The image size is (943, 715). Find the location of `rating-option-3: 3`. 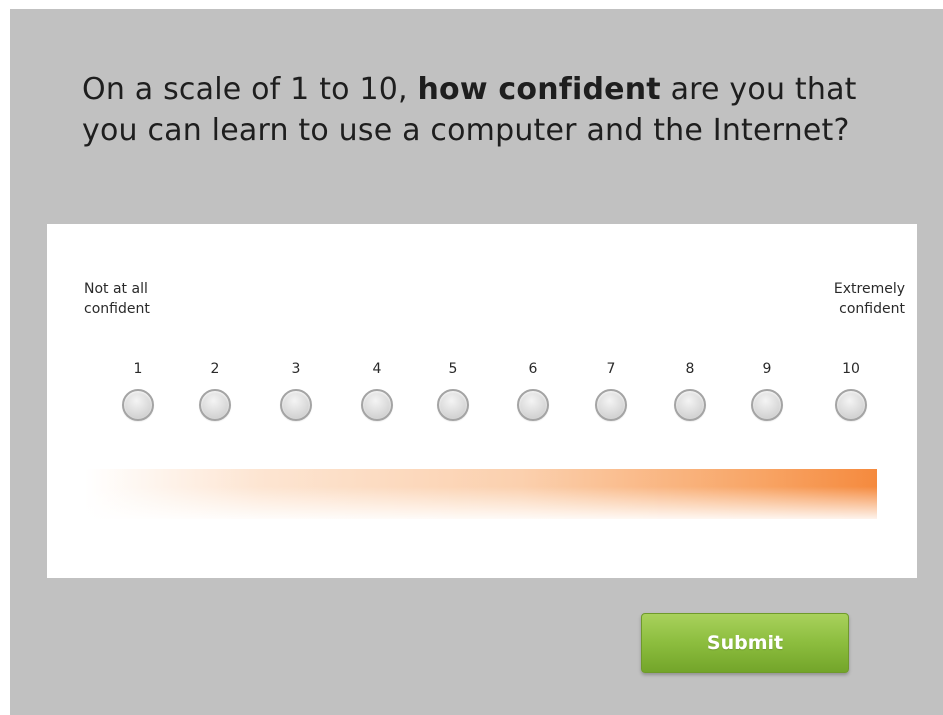

rating-option-3: 3 is located at coordinates (296, 390).